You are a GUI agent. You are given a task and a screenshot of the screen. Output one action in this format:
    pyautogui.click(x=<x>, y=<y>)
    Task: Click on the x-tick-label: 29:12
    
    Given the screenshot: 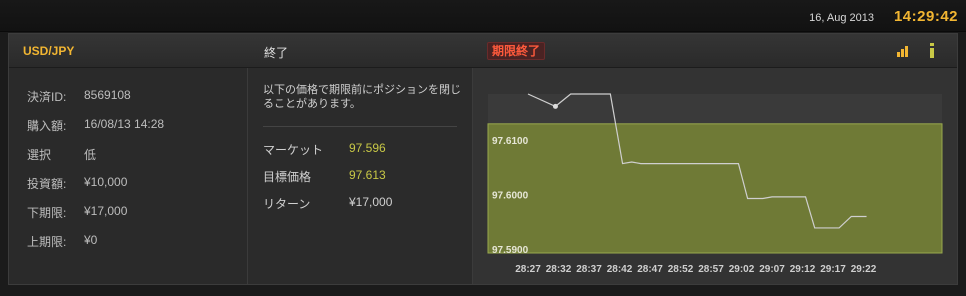 What is the action you would take?
    pyautogui.click(x=803, y=269)
    